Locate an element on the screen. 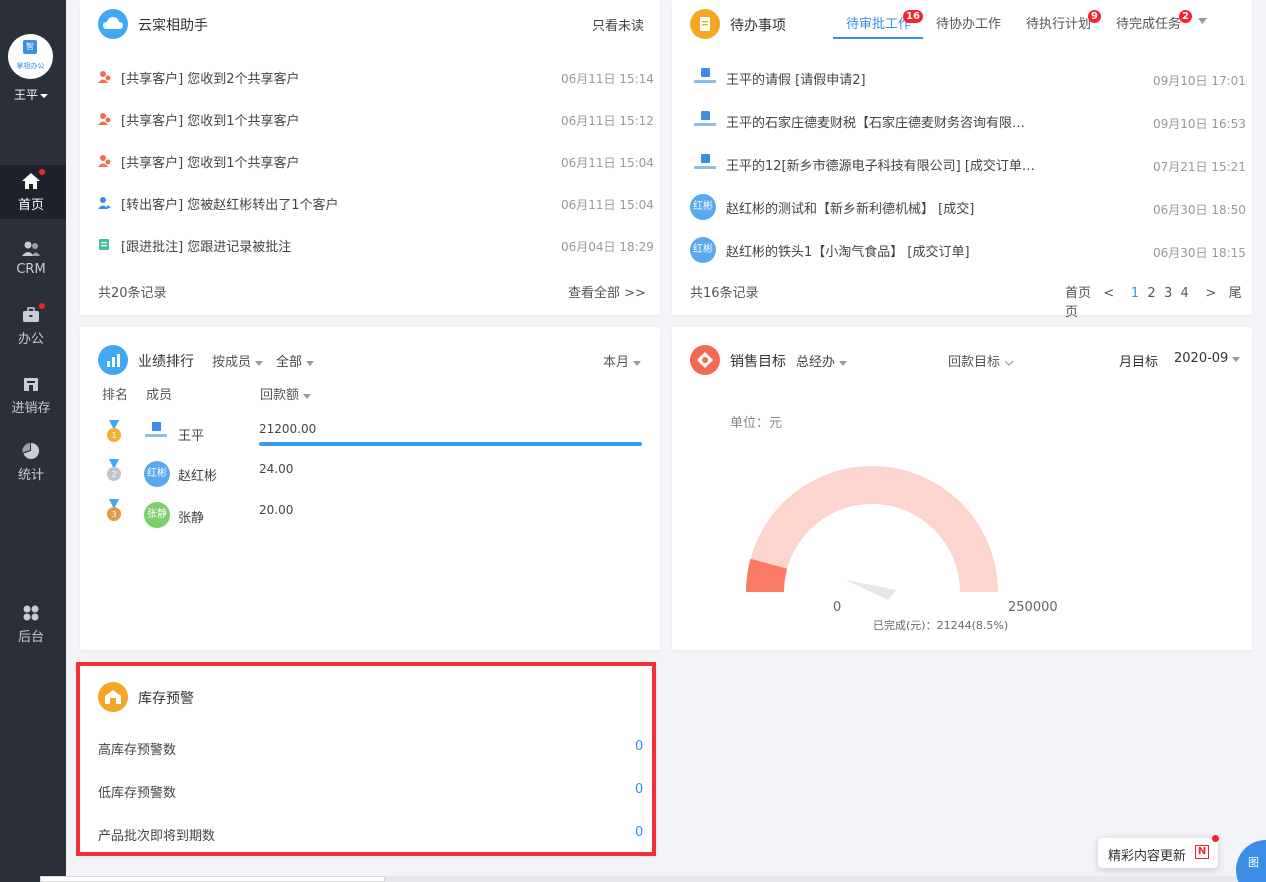 This screenshot has height=882, width=1266. tab-label: 待完成任务 is located at coordinates (1149, 24).